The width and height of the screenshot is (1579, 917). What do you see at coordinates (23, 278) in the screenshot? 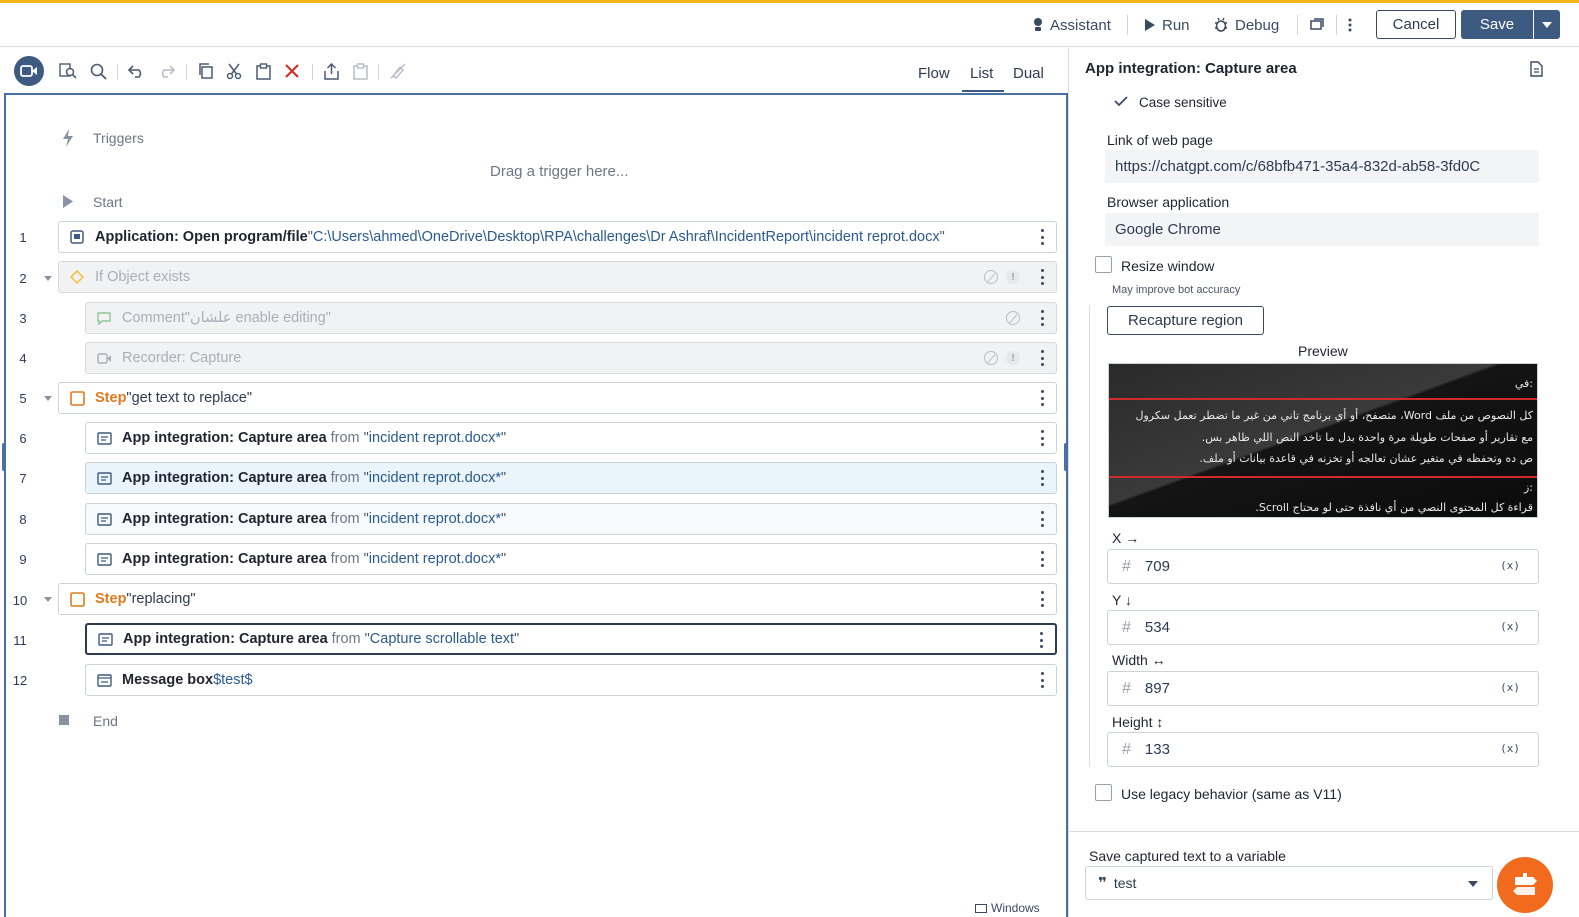
I see `row-number: 2` at bounding box center [23, 278].